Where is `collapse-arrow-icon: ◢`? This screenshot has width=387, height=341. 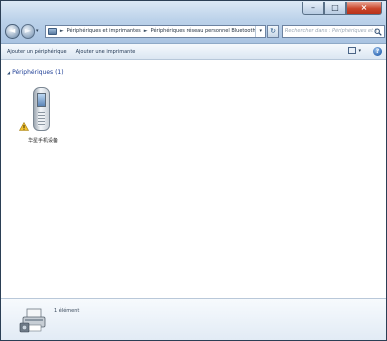
collapse-arrow-icon: ◢ is located at coordinates (8, 72).